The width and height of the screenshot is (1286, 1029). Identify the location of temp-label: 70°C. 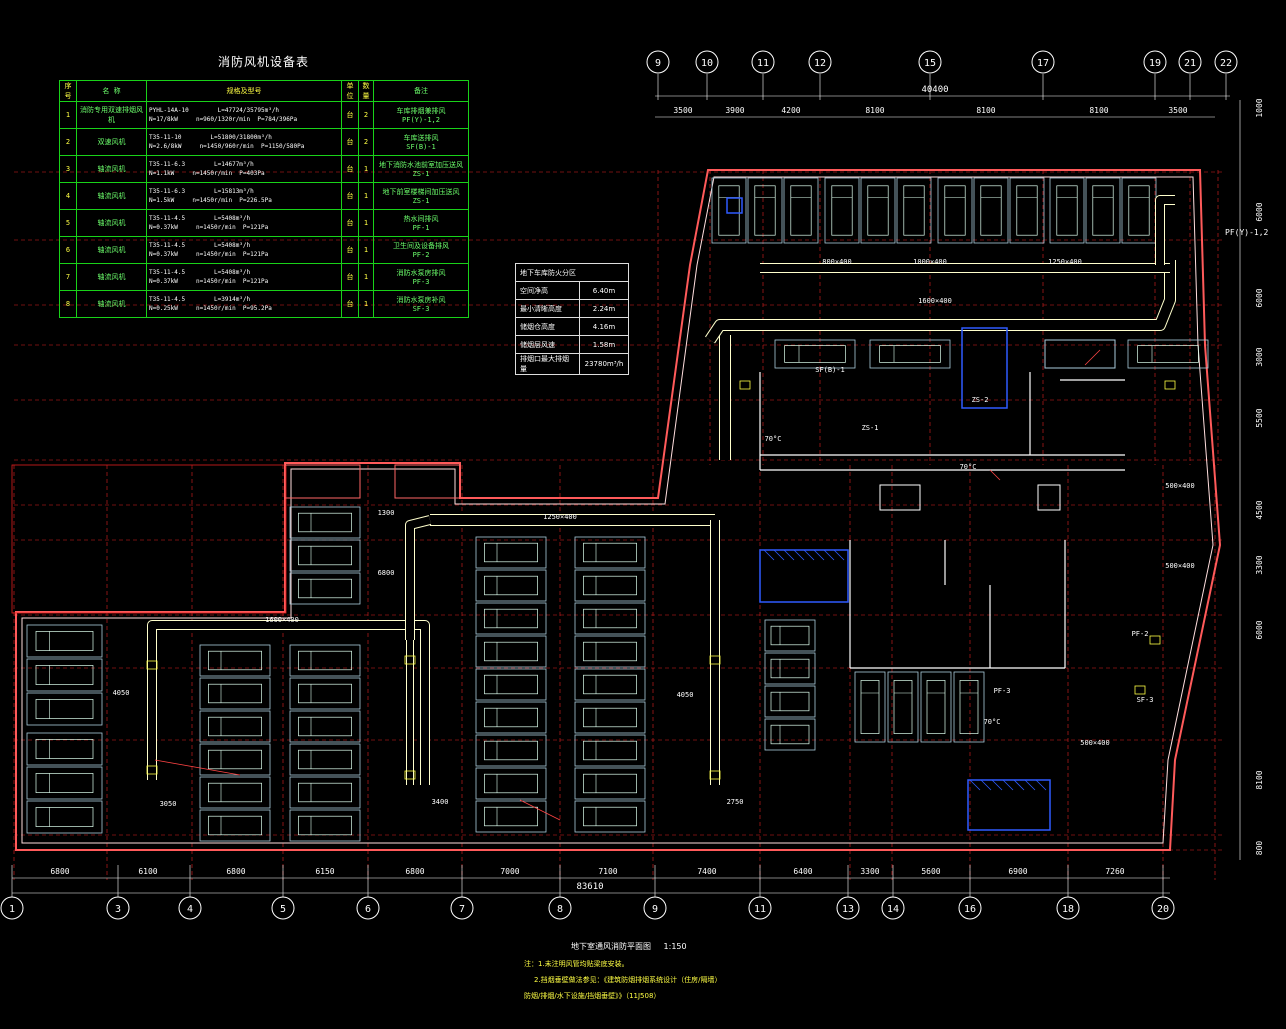
(992, 722).